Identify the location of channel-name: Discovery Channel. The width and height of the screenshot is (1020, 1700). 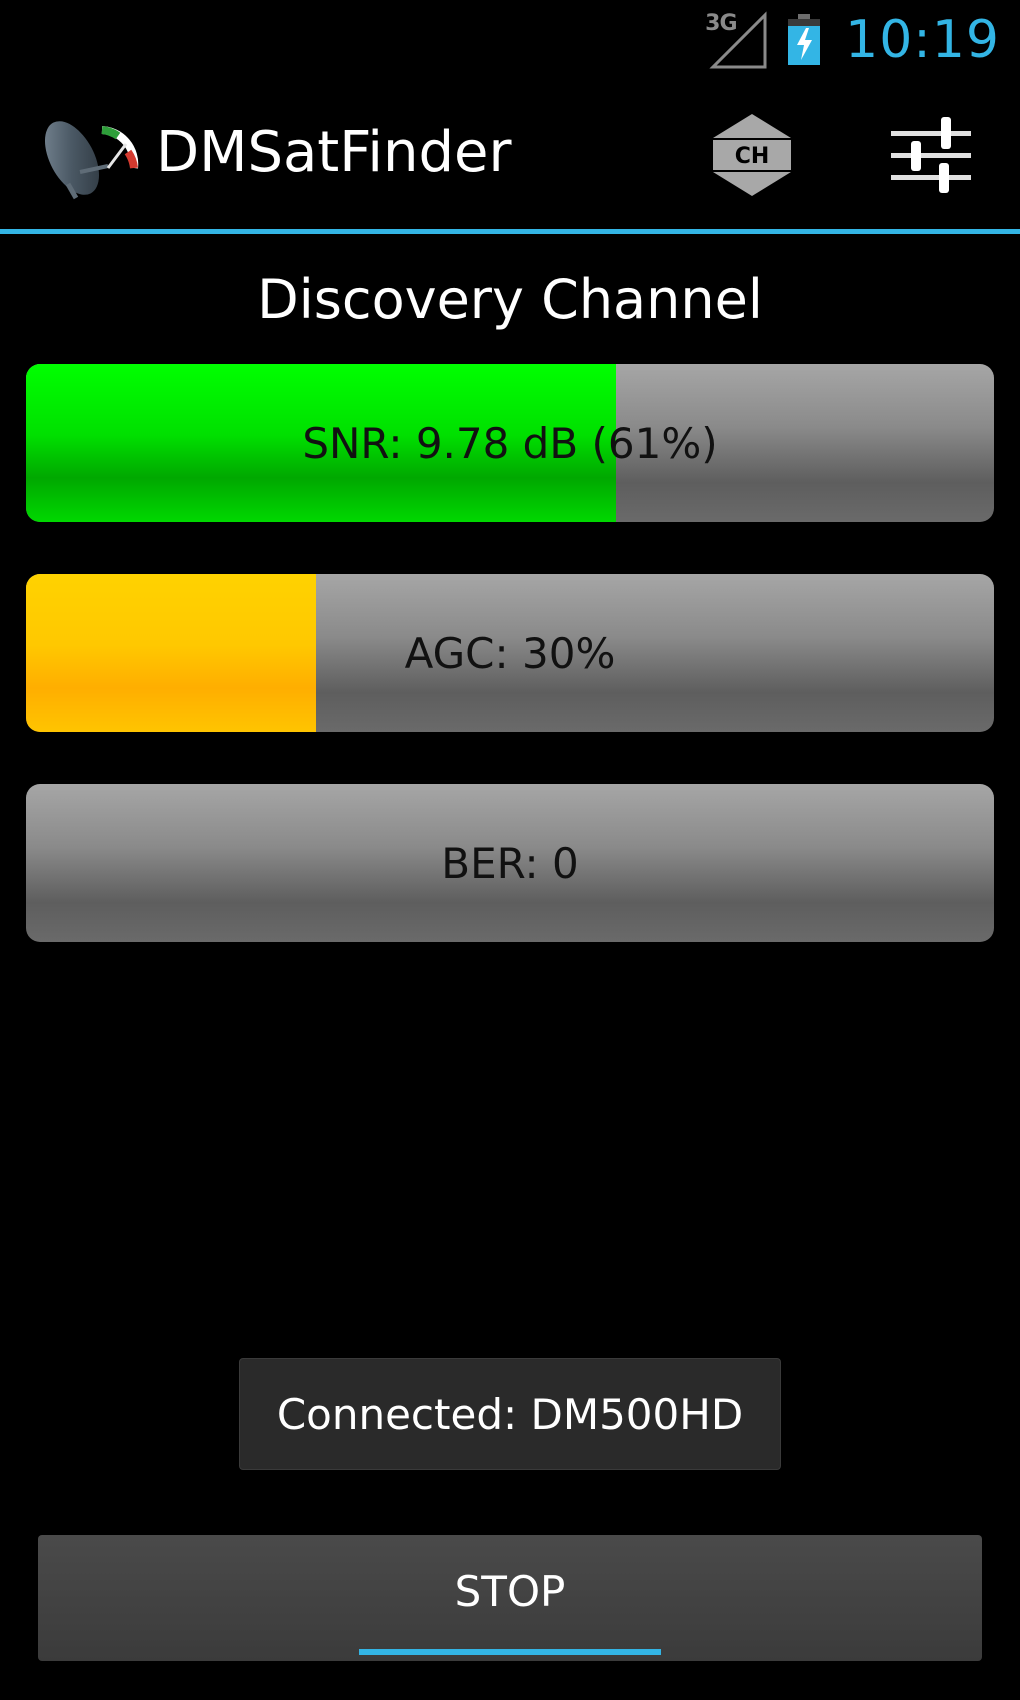
(510, 299).